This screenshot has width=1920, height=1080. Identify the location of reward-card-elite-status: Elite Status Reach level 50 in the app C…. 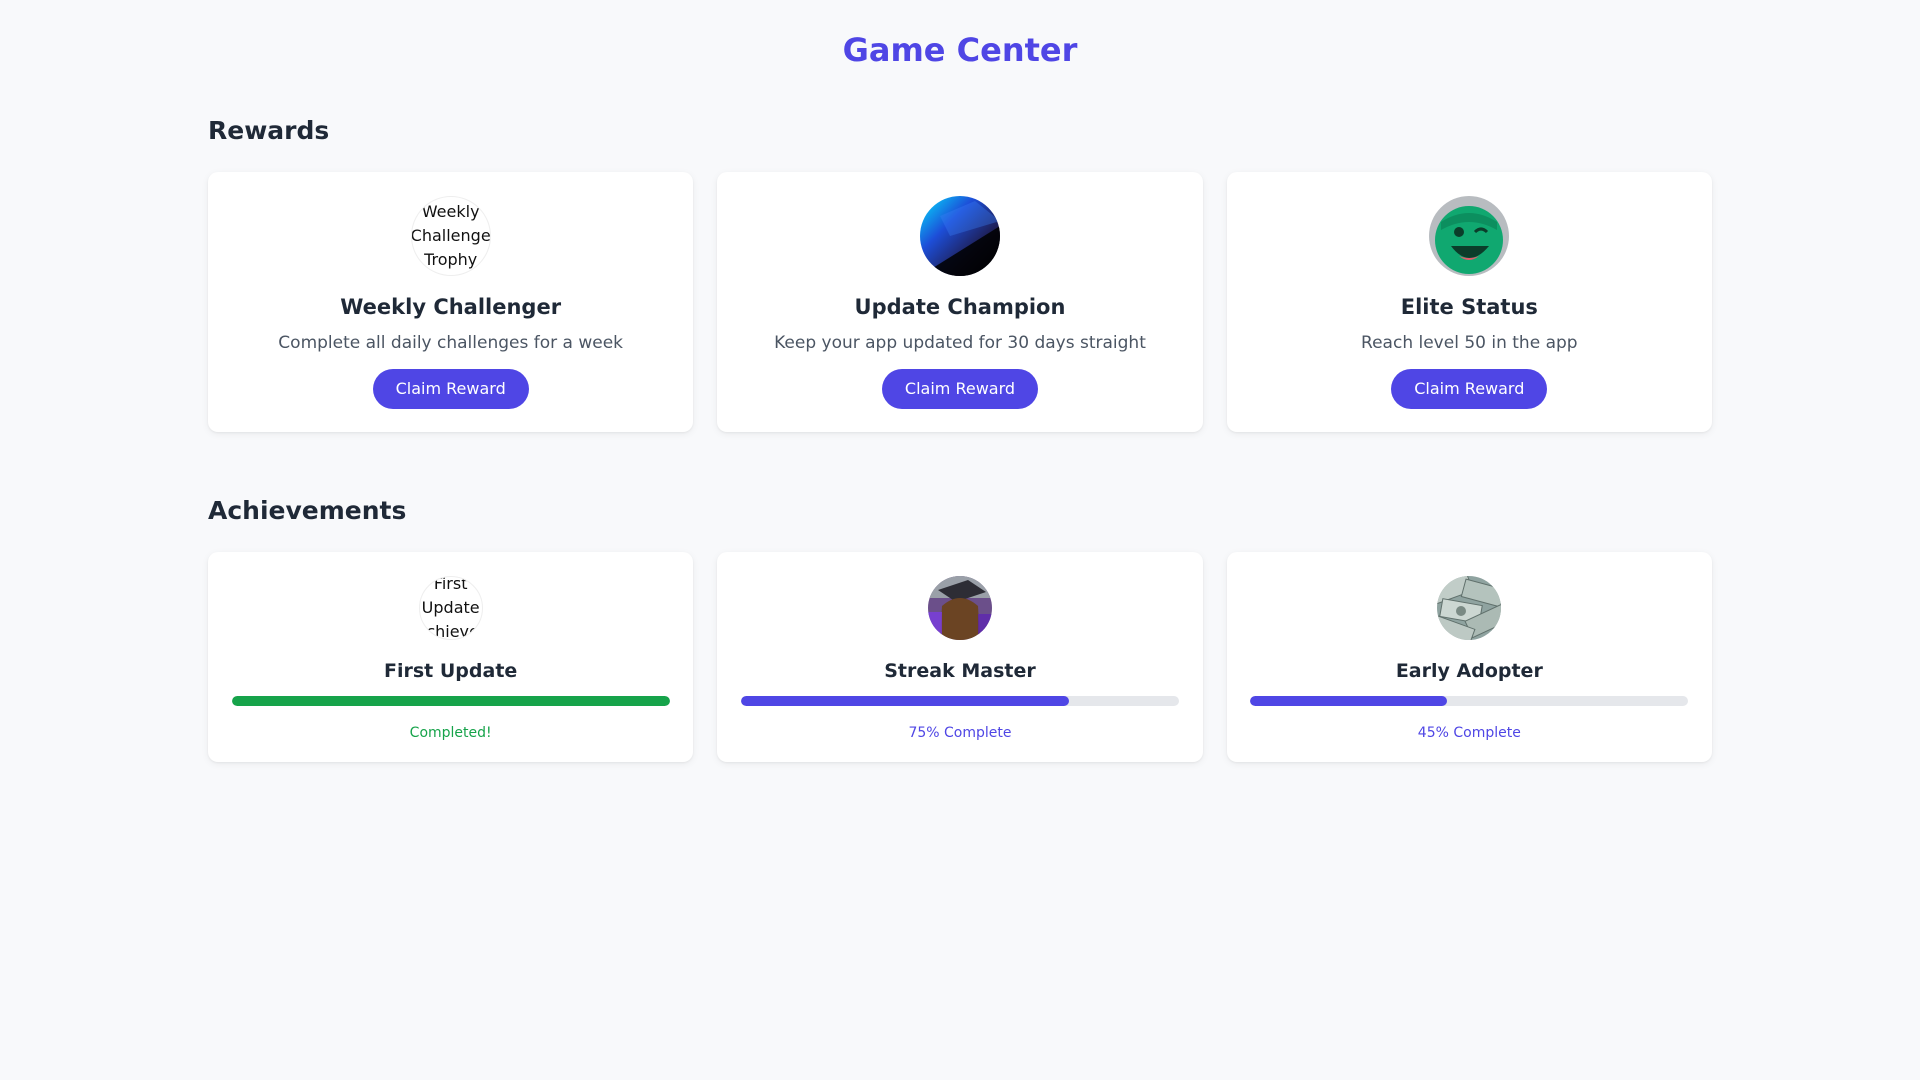
(1469, 302).